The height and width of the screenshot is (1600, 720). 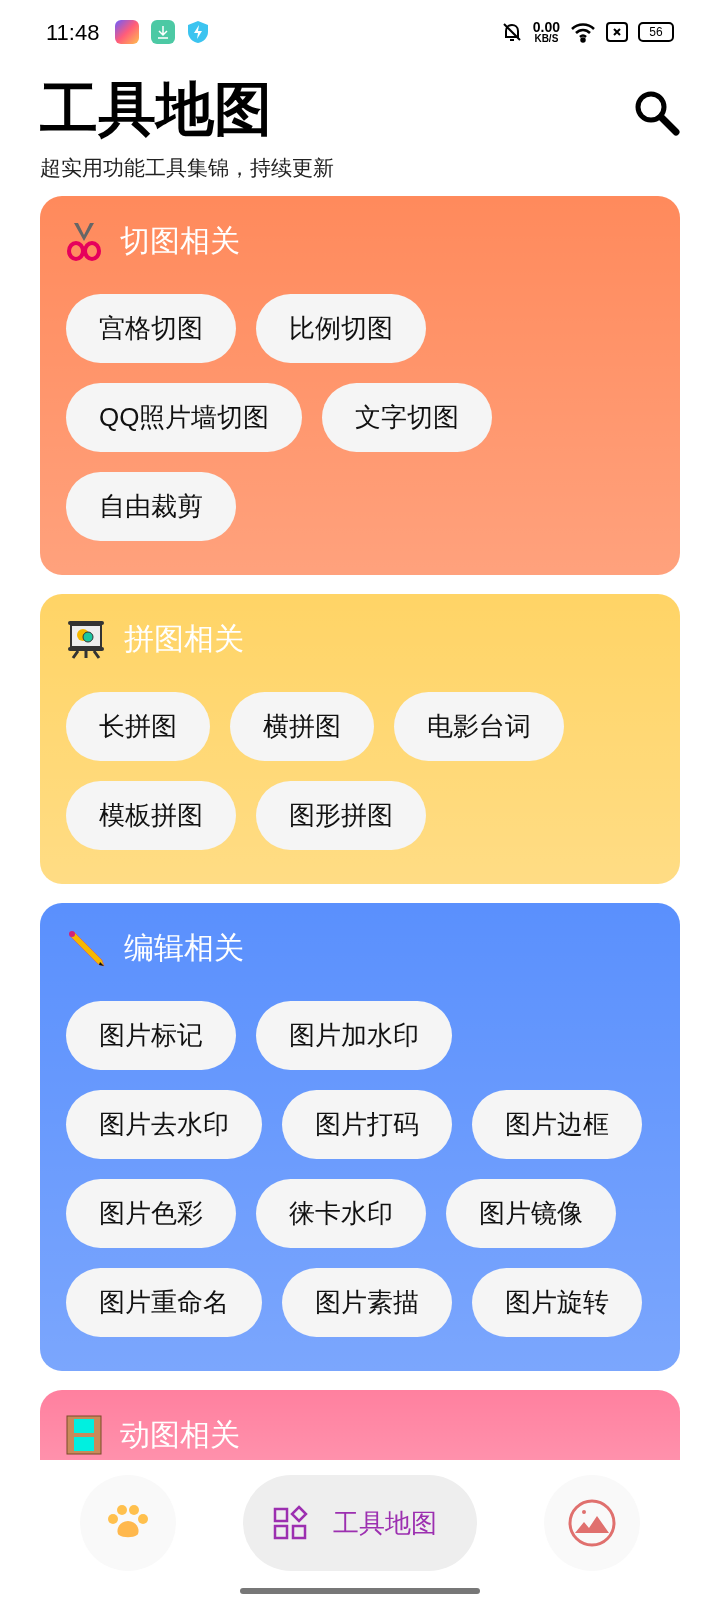 What do you see at coordinates (151, 1035) in the screenshot?
I see `tool-chip: 图片标记` at bounding box center [151, 1035].